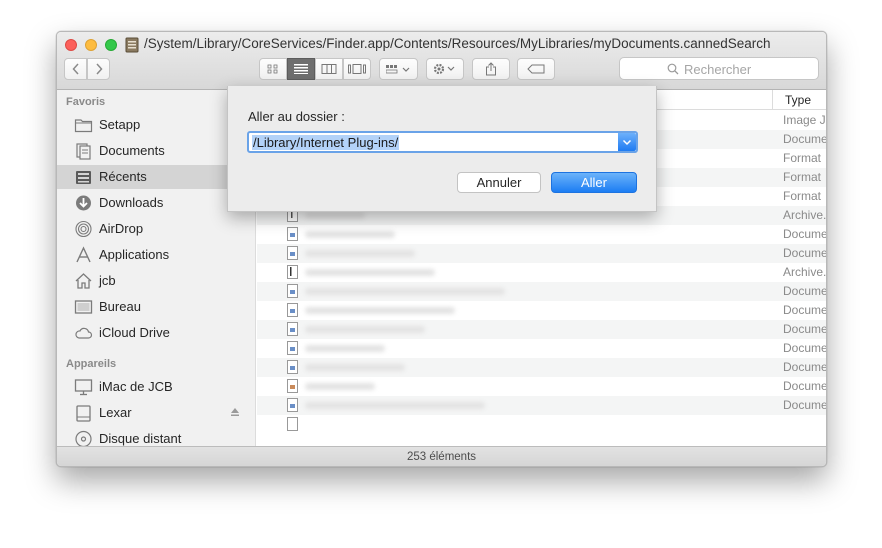 The width and height of the screenshot is (882, 548). Describe the element at coordinates (156, 333) in the screenshot. I see `sidebar-item-icloud-drive: iCloud Drive` at that location.